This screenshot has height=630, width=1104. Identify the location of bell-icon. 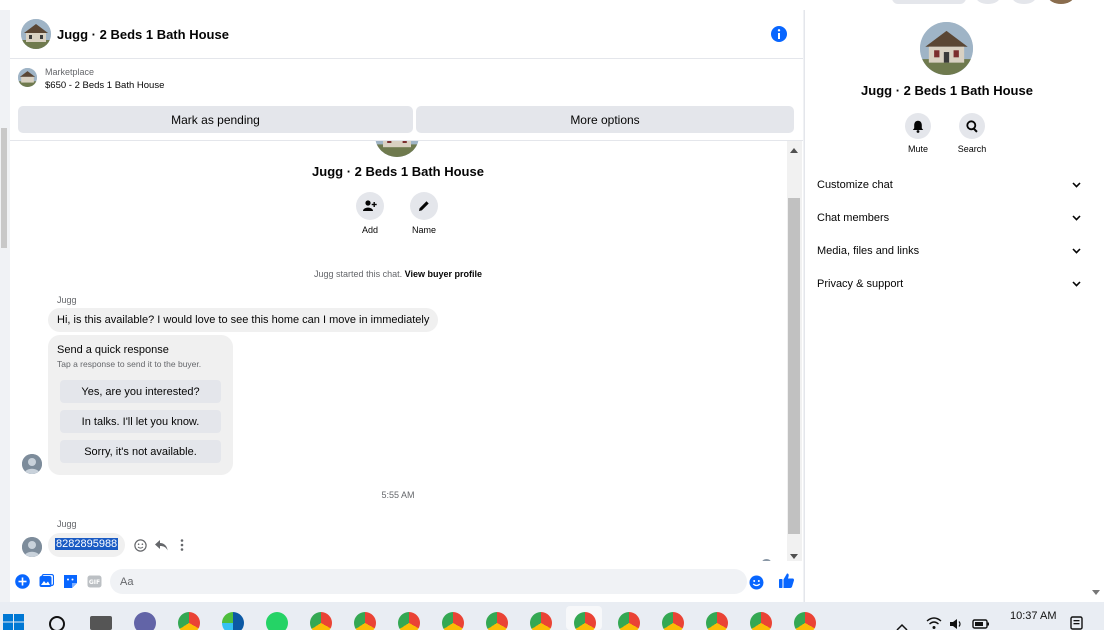
(918, 126).